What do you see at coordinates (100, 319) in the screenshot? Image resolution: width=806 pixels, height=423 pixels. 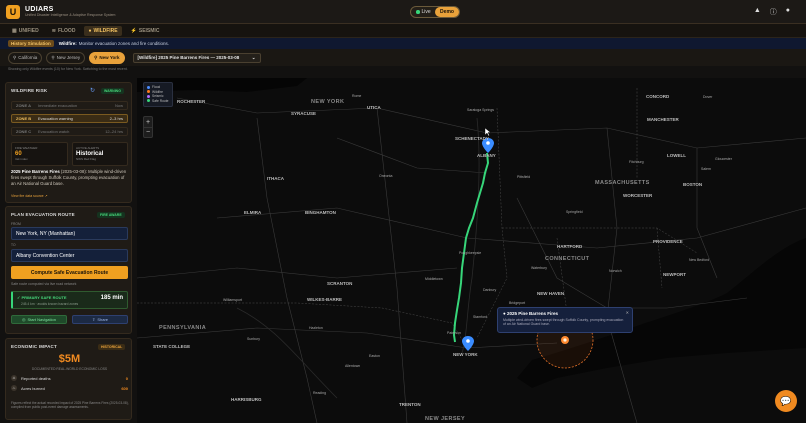 I see `share-button: ⇪ Share` at bounding box center [100, 319].